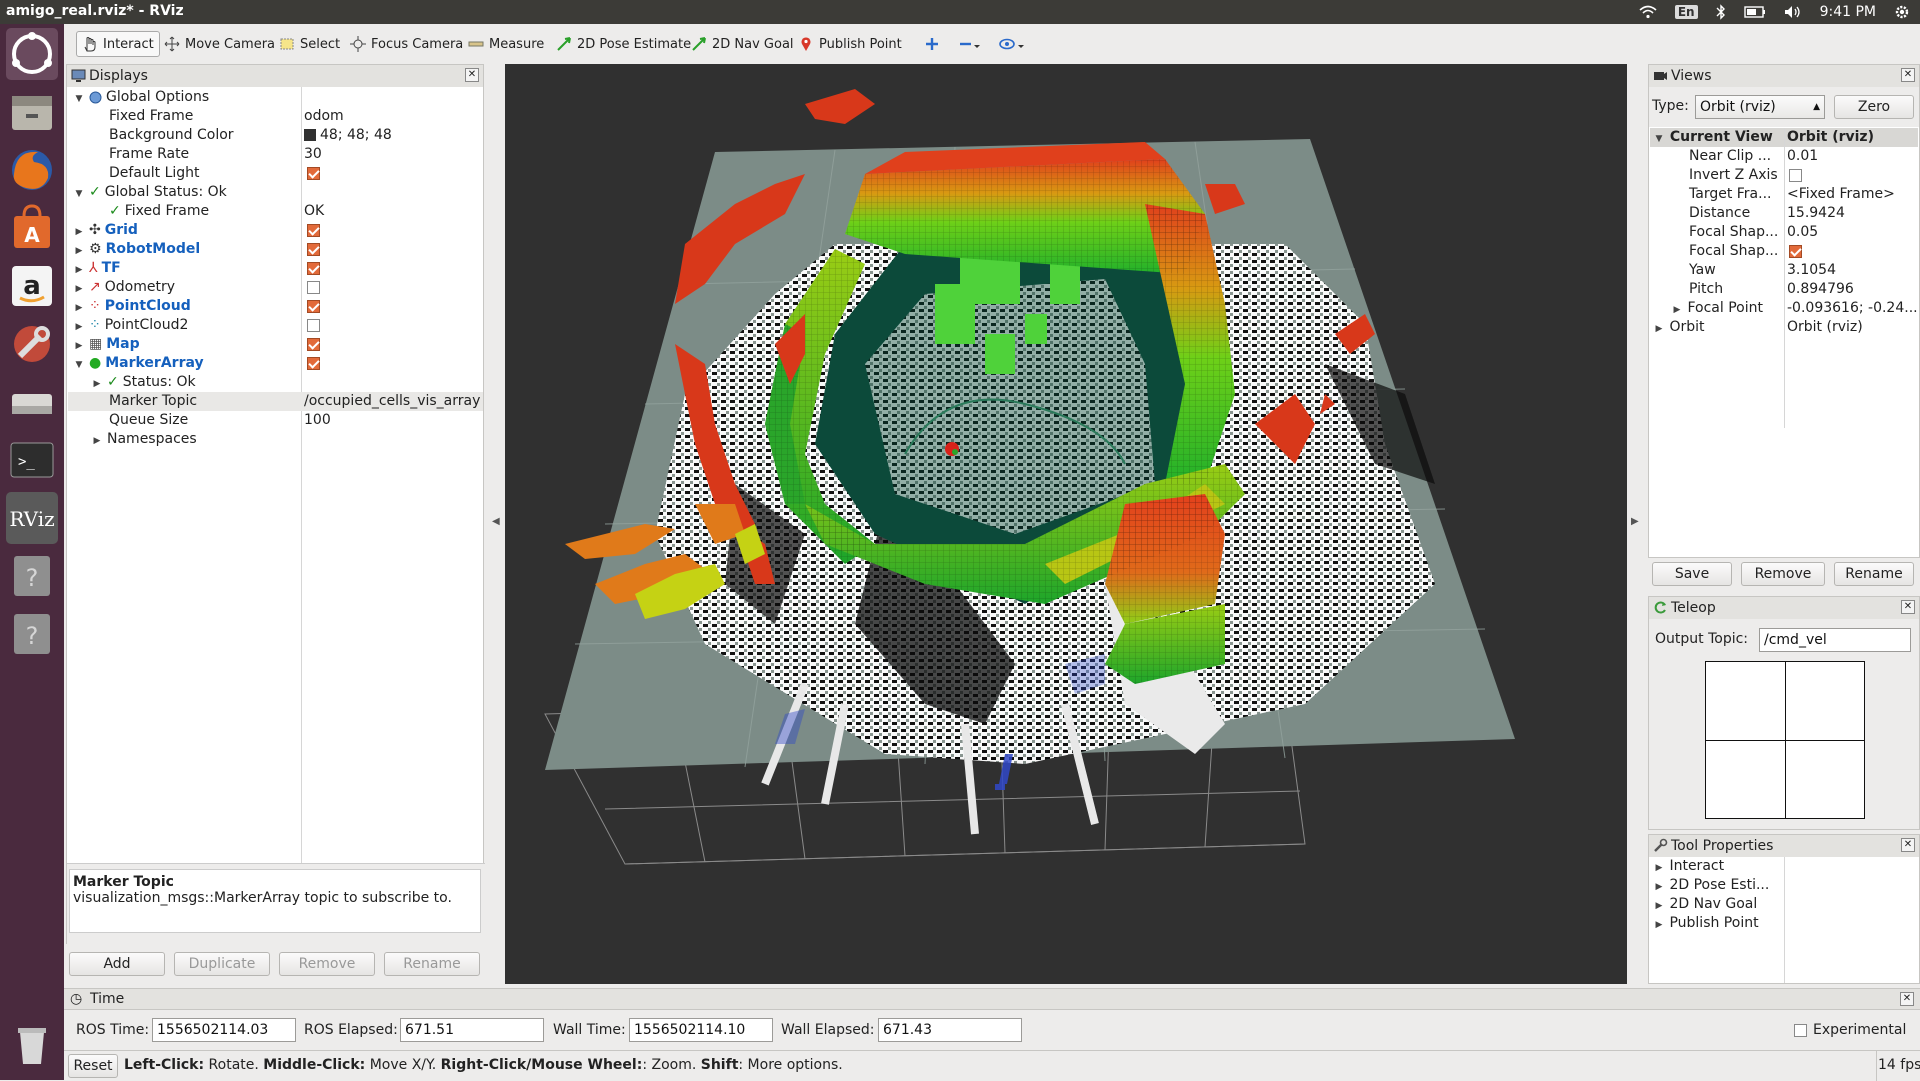 Image resolution: width=1920 pixels, height=1081 pixels. What do you see at coordinates (141, 97) in the screenshot?
I see `tree-row-global-options: ▼ Global Options` at bounding box center [141, 97].